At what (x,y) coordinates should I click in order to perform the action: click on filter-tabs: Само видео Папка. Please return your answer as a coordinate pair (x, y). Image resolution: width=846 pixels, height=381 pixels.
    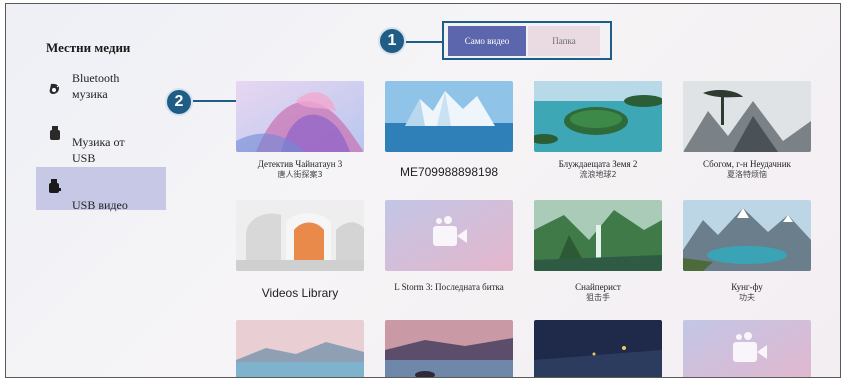
    Looking at the image, I should click on (527, 40).